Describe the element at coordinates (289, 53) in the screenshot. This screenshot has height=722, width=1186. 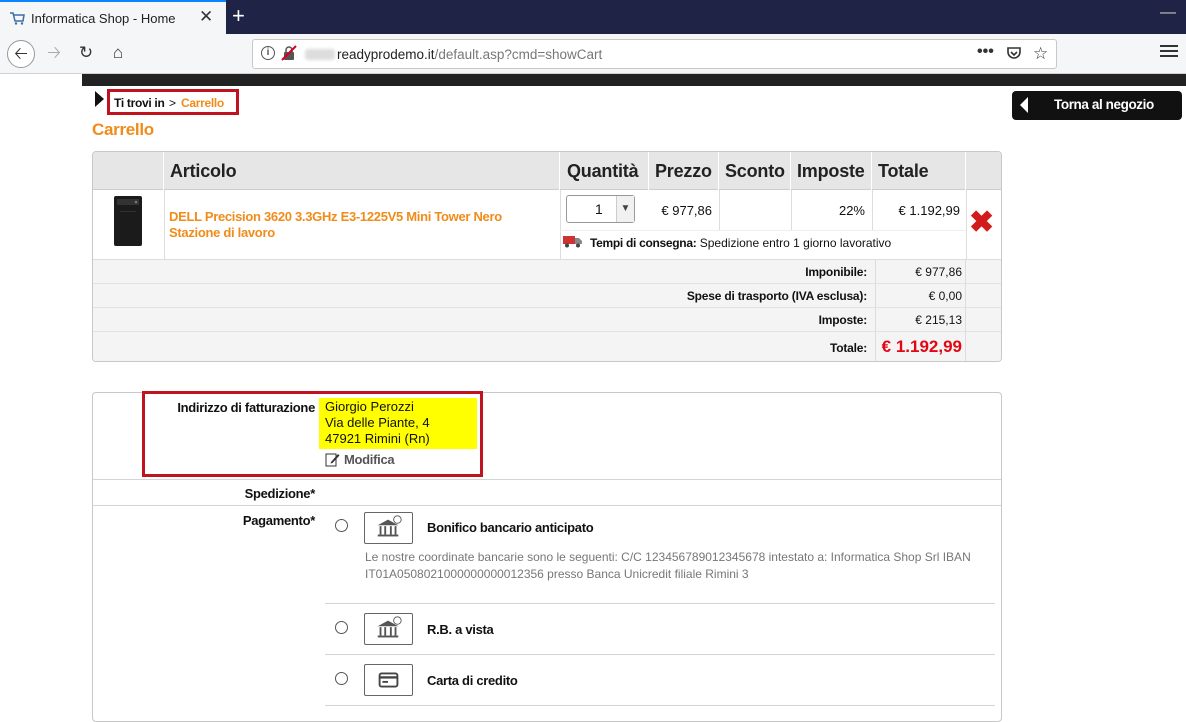
I see `insecure-lock-icon` at that location.